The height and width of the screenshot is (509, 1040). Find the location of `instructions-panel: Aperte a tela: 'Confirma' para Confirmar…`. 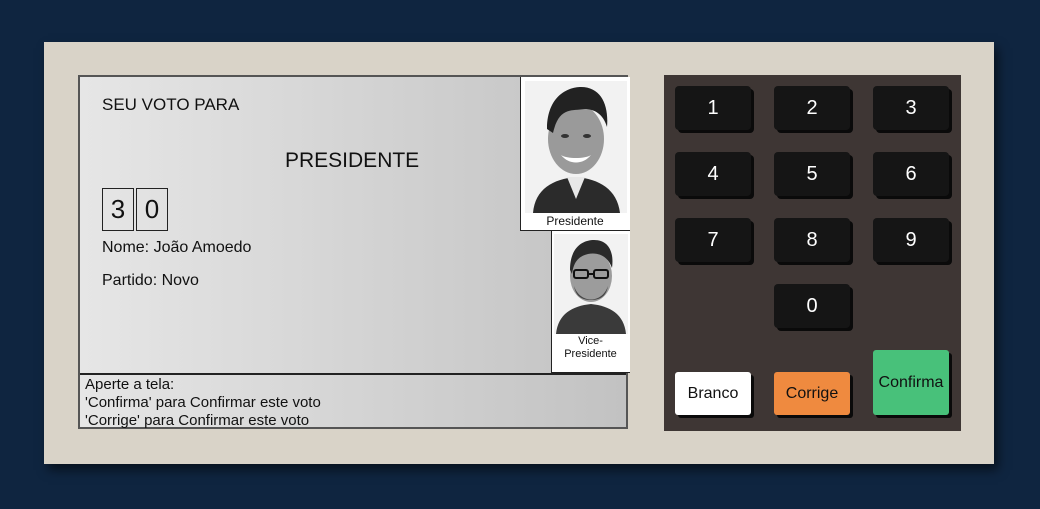

instructions-panel: Aperte a tela: 'Confirma' para Confirmar… is located at coordinates (353, 401).